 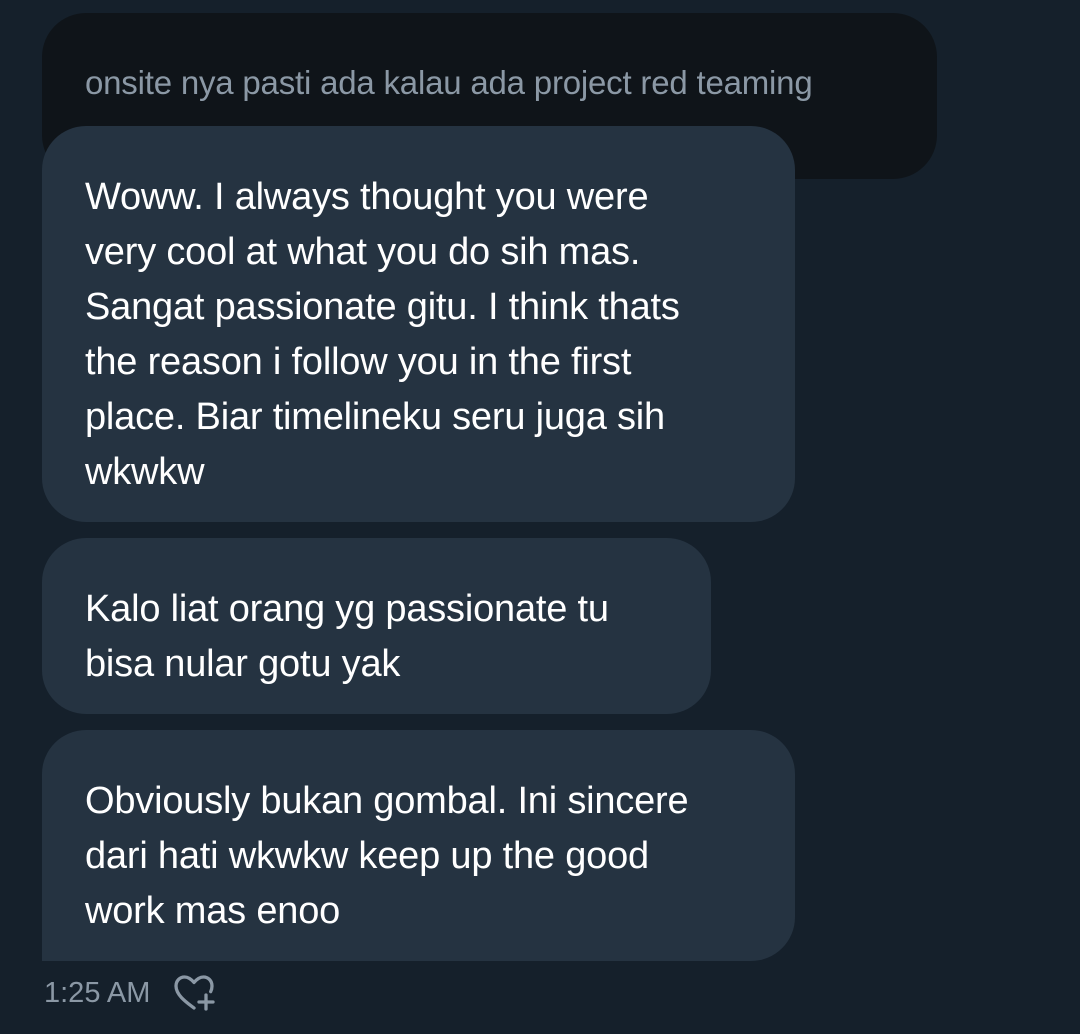 I want to click on message-timestamp: 1:25 AM, so click(x=97, y=993).